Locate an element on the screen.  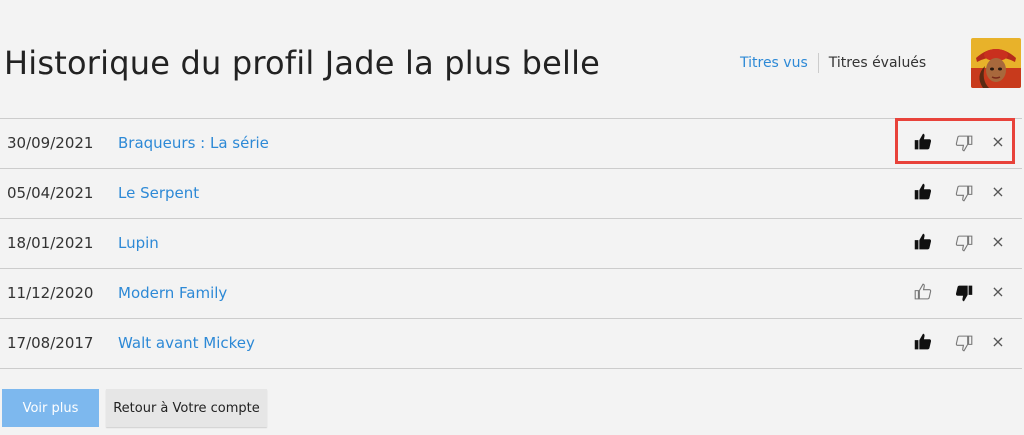
history-date: 30/09/2021 is located at coordinates (50, 143).